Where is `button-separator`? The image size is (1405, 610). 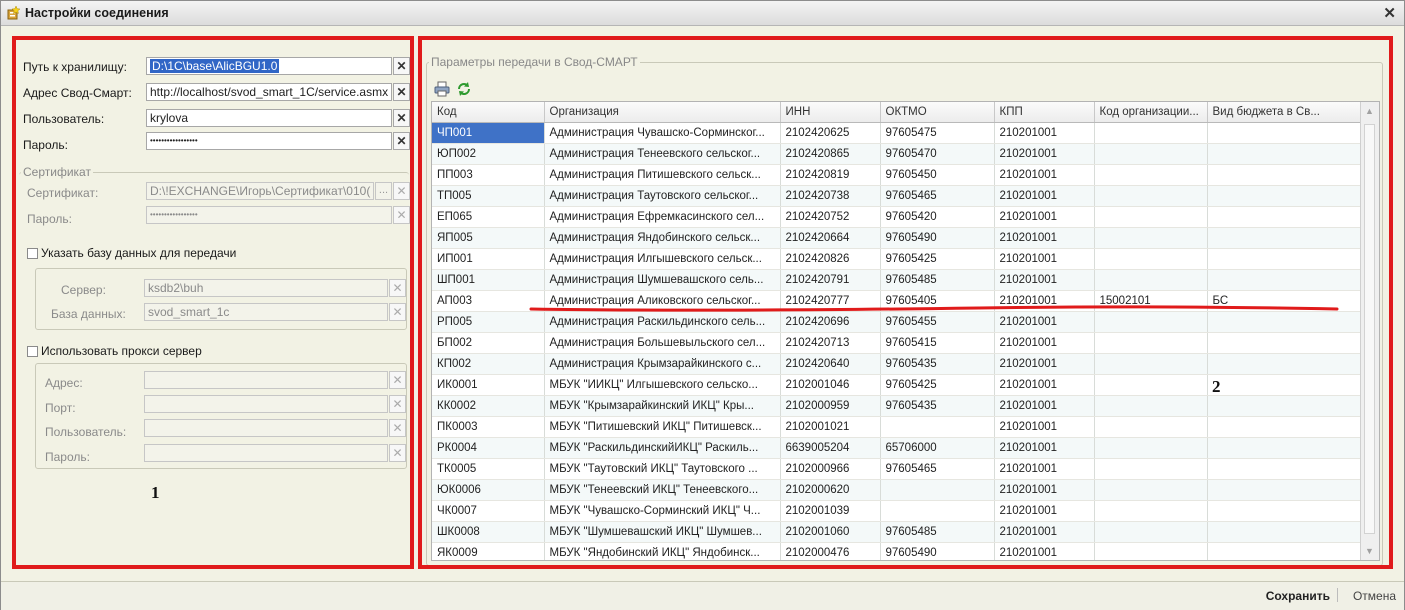
button-separator is located at coordinates (1337, 595).